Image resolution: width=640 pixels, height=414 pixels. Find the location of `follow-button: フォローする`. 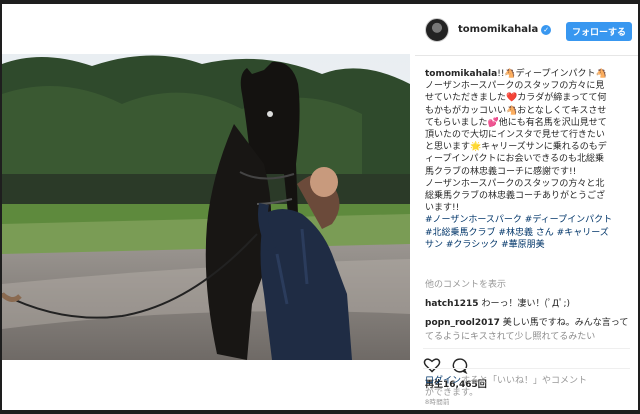

follow-button: フォローする is located at coordinates (598, 31).